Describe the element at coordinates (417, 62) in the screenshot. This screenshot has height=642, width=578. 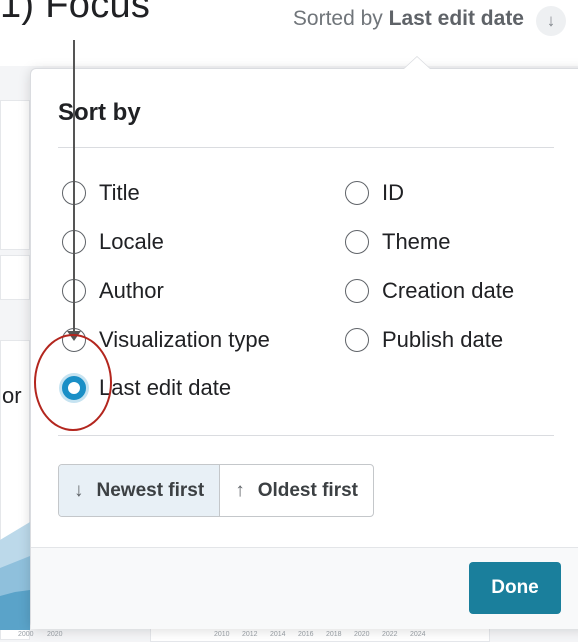
I see `popover-caret` at that location.